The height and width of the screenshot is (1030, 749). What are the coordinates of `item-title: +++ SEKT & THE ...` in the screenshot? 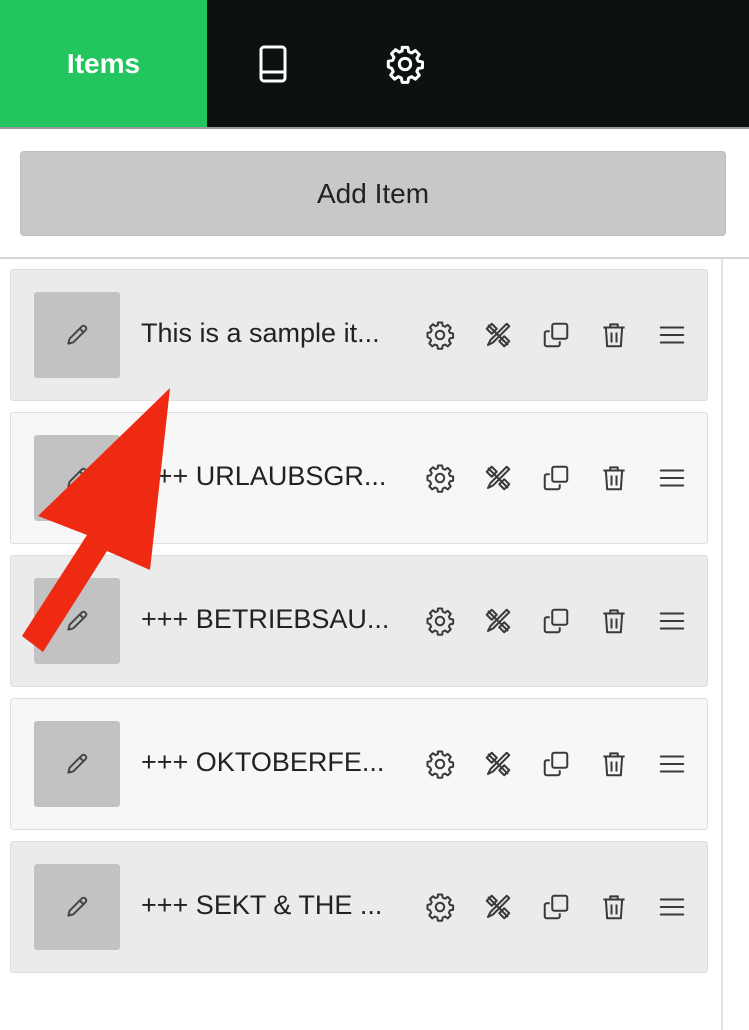 It's located at (262, 905).